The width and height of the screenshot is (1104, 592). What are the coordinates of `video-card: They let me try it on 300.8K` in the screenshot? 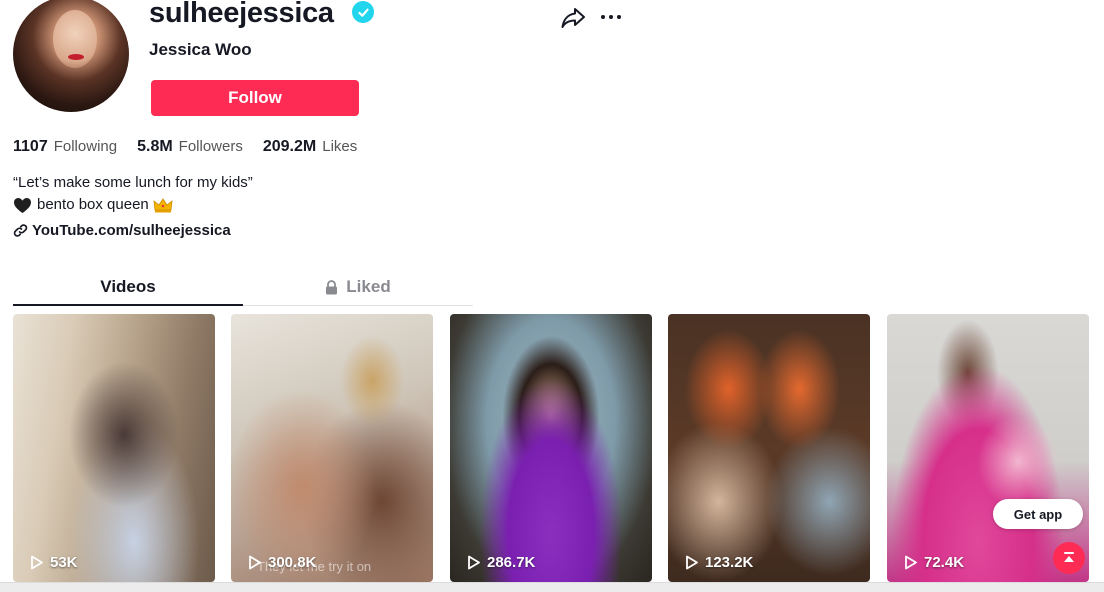 It's located at (332, 448).